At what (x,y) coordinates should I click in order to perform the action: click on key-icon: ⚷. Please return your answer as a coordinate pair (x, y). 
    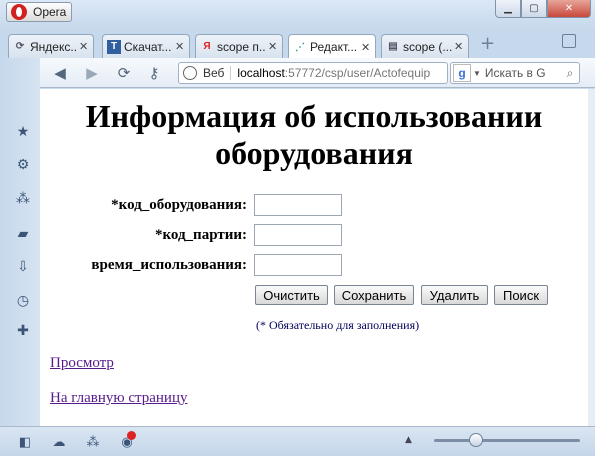
    Looking at the image, I should click on (154, 73).